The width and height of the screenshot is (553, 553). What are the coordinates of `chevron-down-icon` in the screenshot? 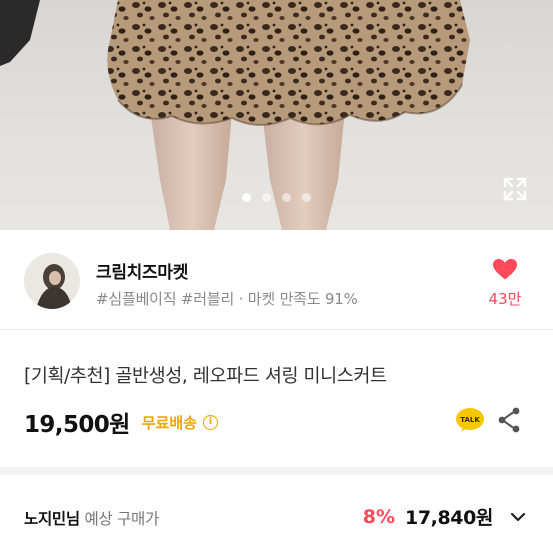 It's located at (518, 517).